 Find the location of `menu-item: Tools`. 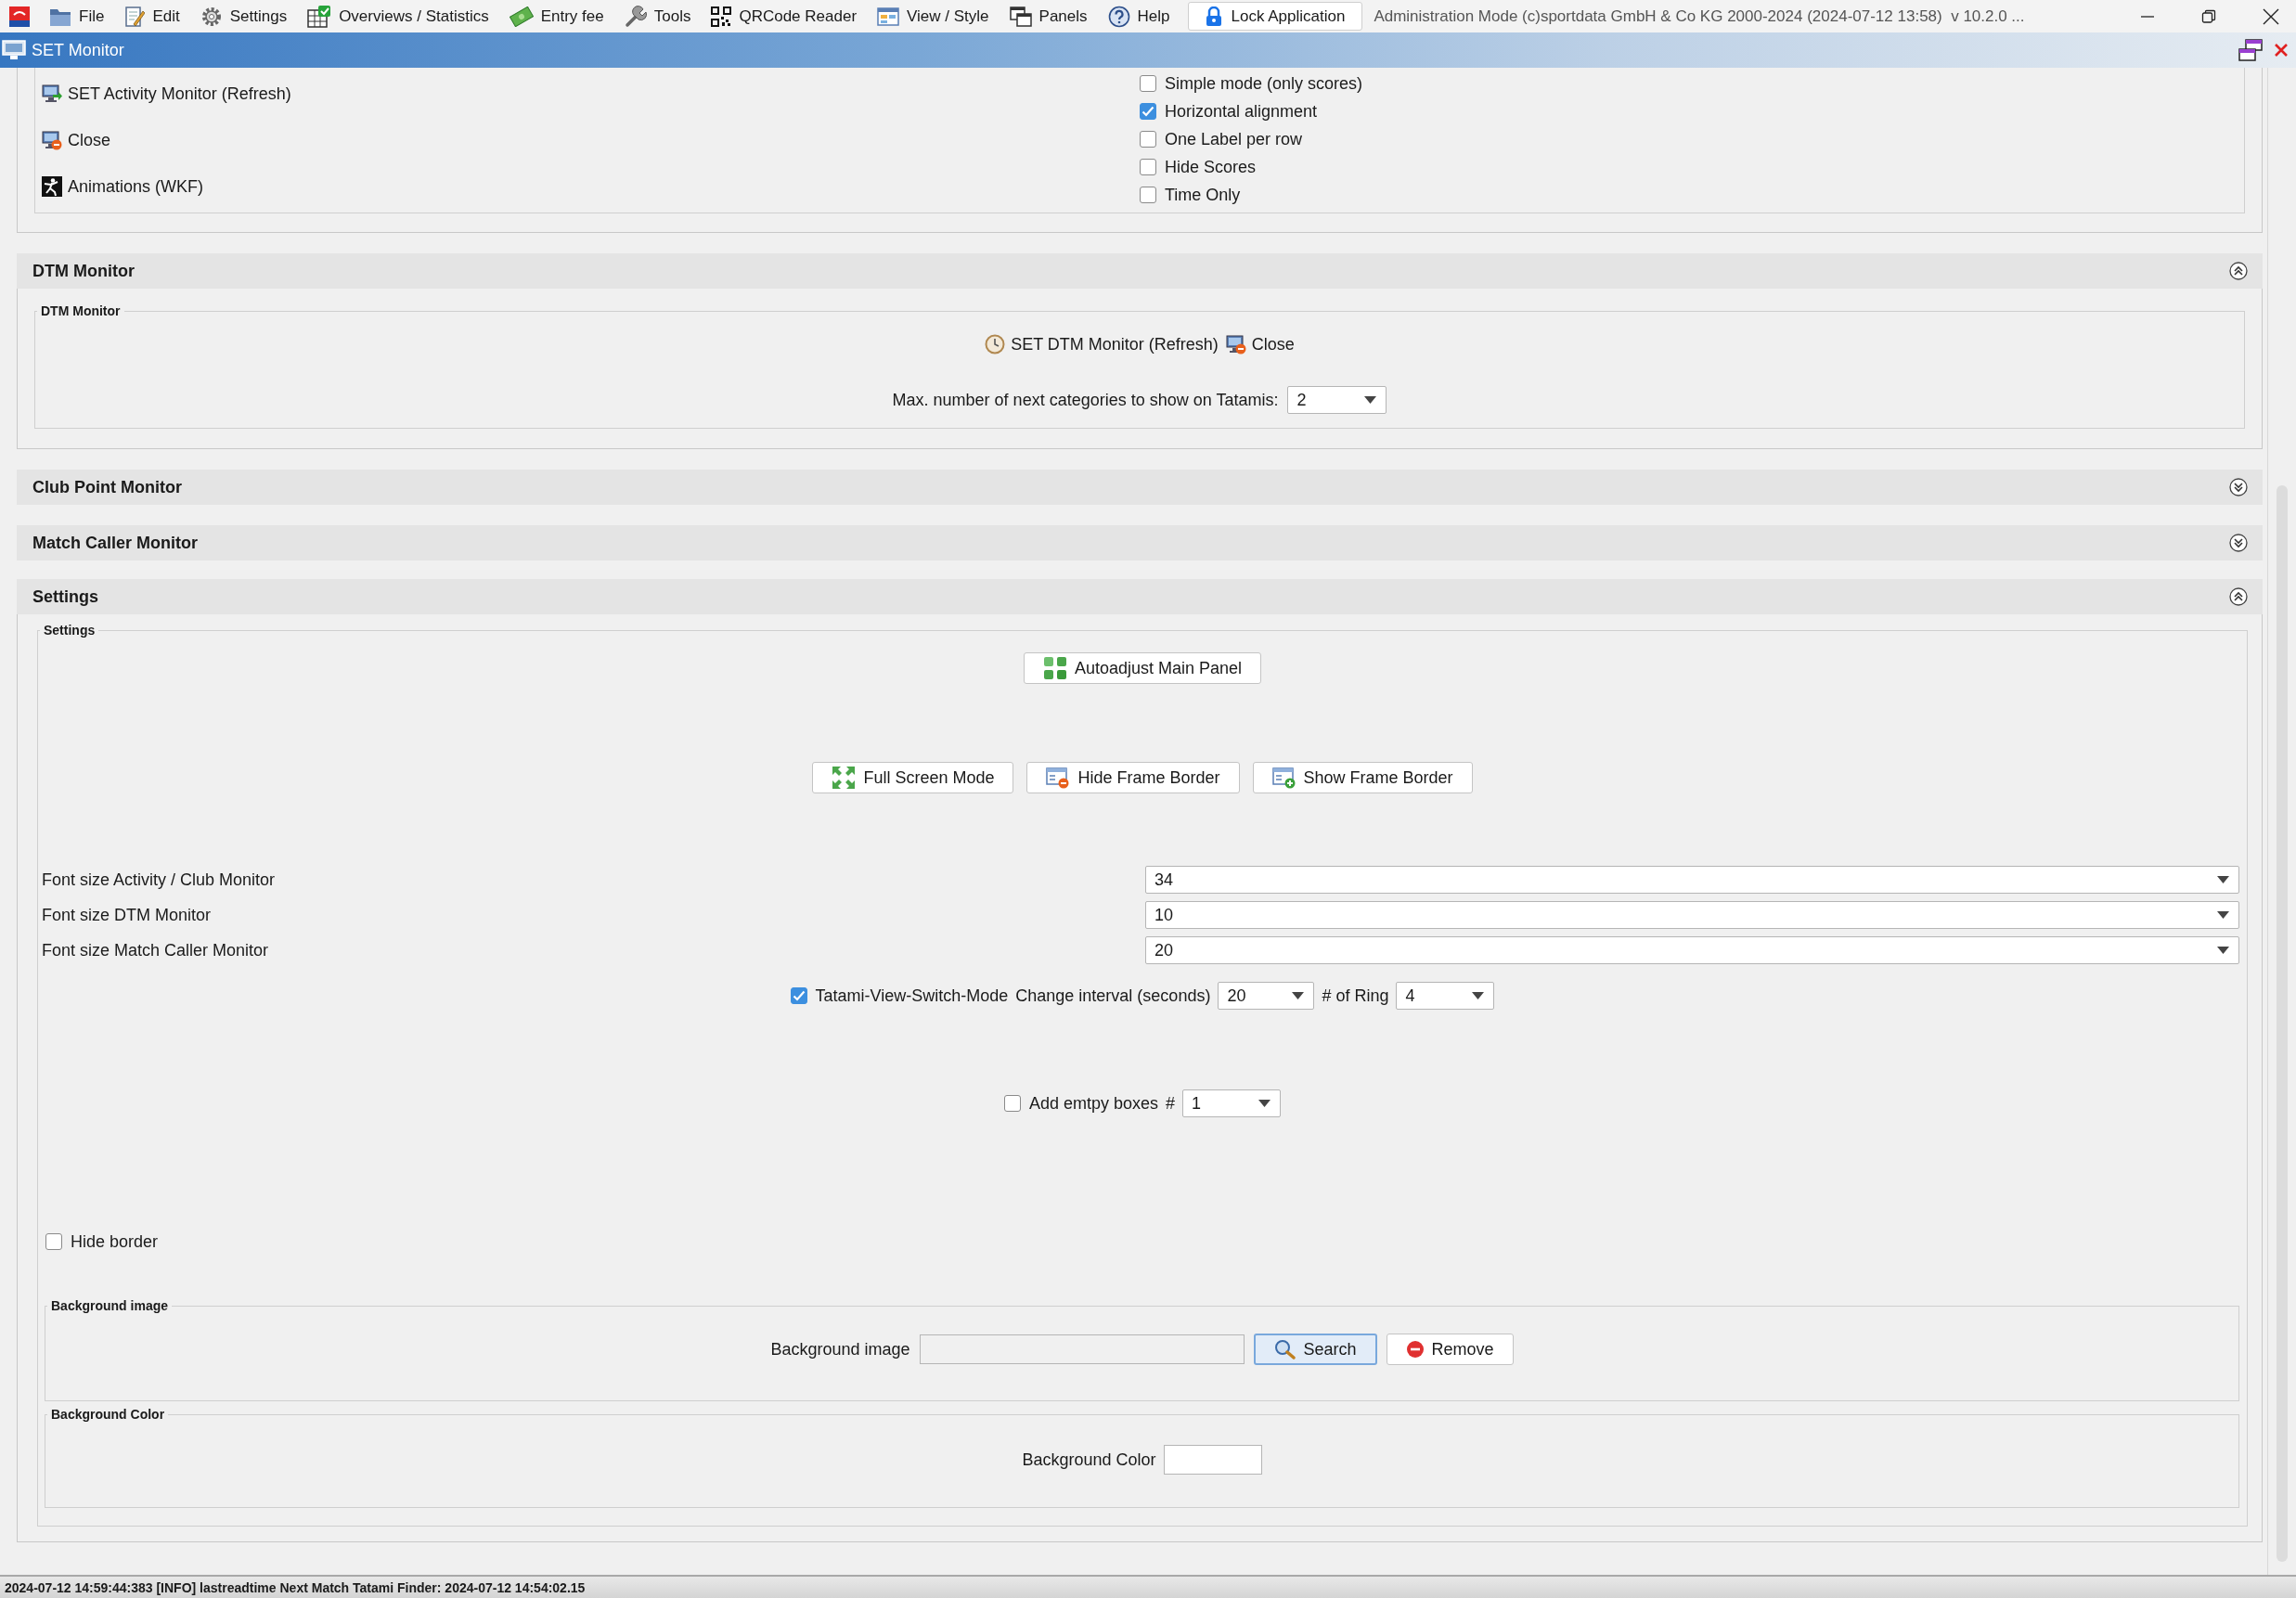

menu-item: Tools is located at coordinates (657, 16).